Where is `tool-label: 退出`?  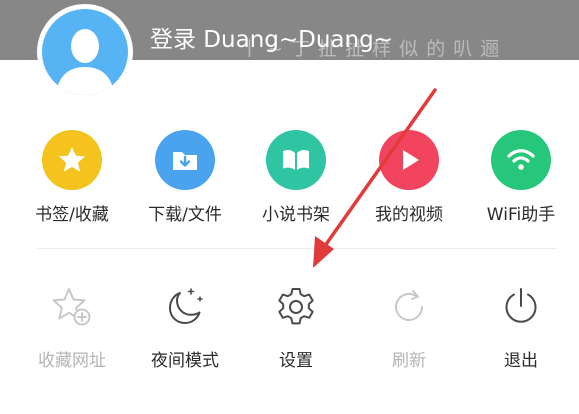 tool-label: 退出 is located at coordinates (521, 361).